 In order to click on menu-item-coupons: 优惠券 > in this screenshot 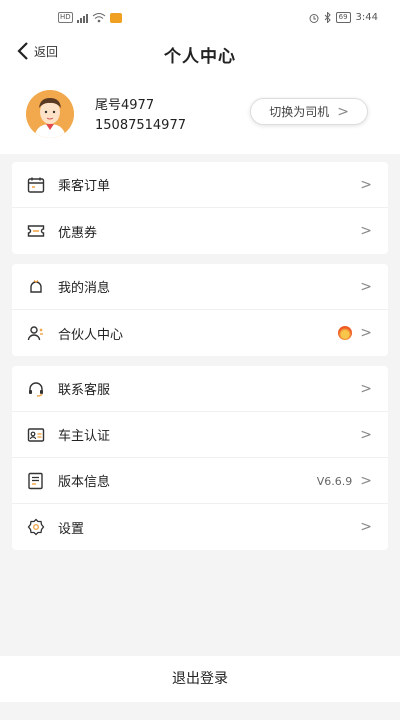, I will do `click(200, 231)`.